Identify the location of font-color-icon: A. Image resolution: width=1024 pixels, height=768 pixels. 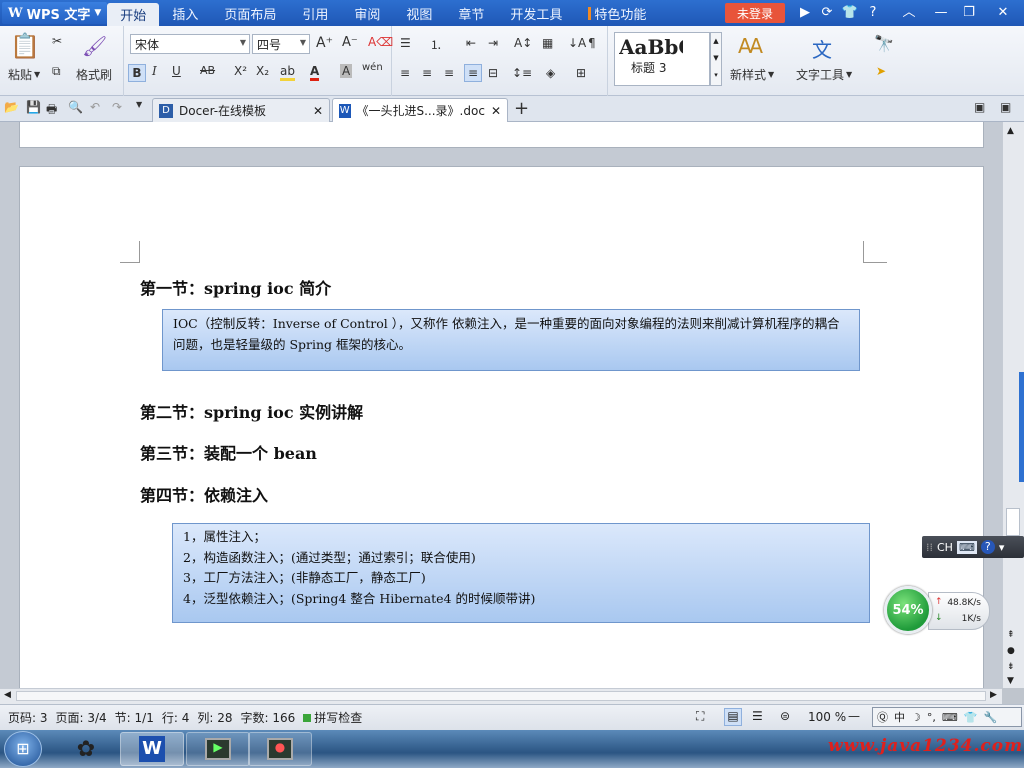
(315, 72).